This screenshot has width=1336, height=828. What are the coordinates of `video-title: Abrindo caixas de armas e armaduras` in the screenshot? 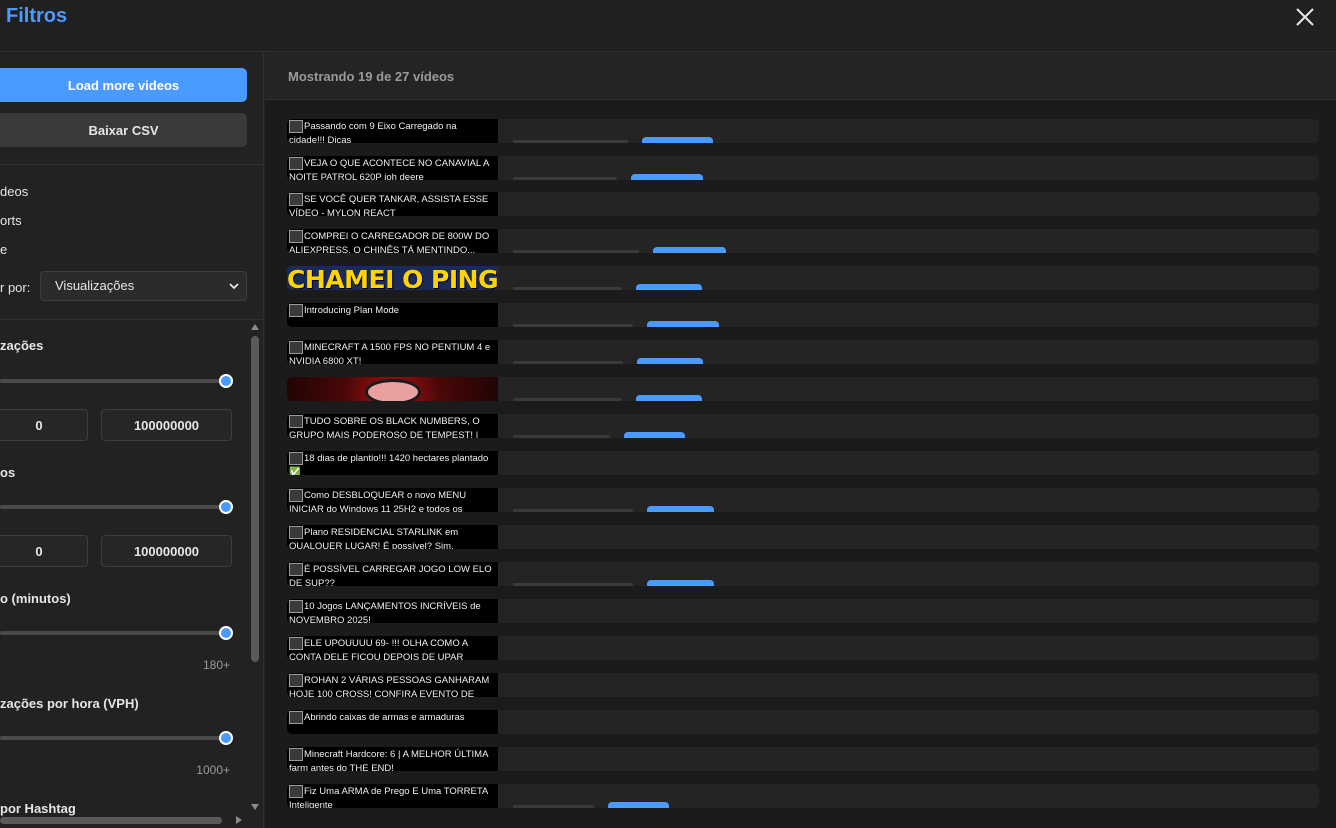 It's located at (384, 717).